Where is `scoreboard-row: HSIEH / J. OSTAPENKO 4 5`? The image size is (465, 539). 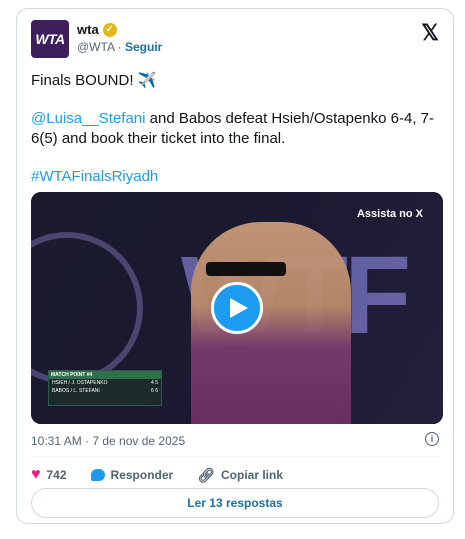 scoreboard-row: HSIEH / J. OSTAPENKO 4 5 is located at coordinates (105, 383).